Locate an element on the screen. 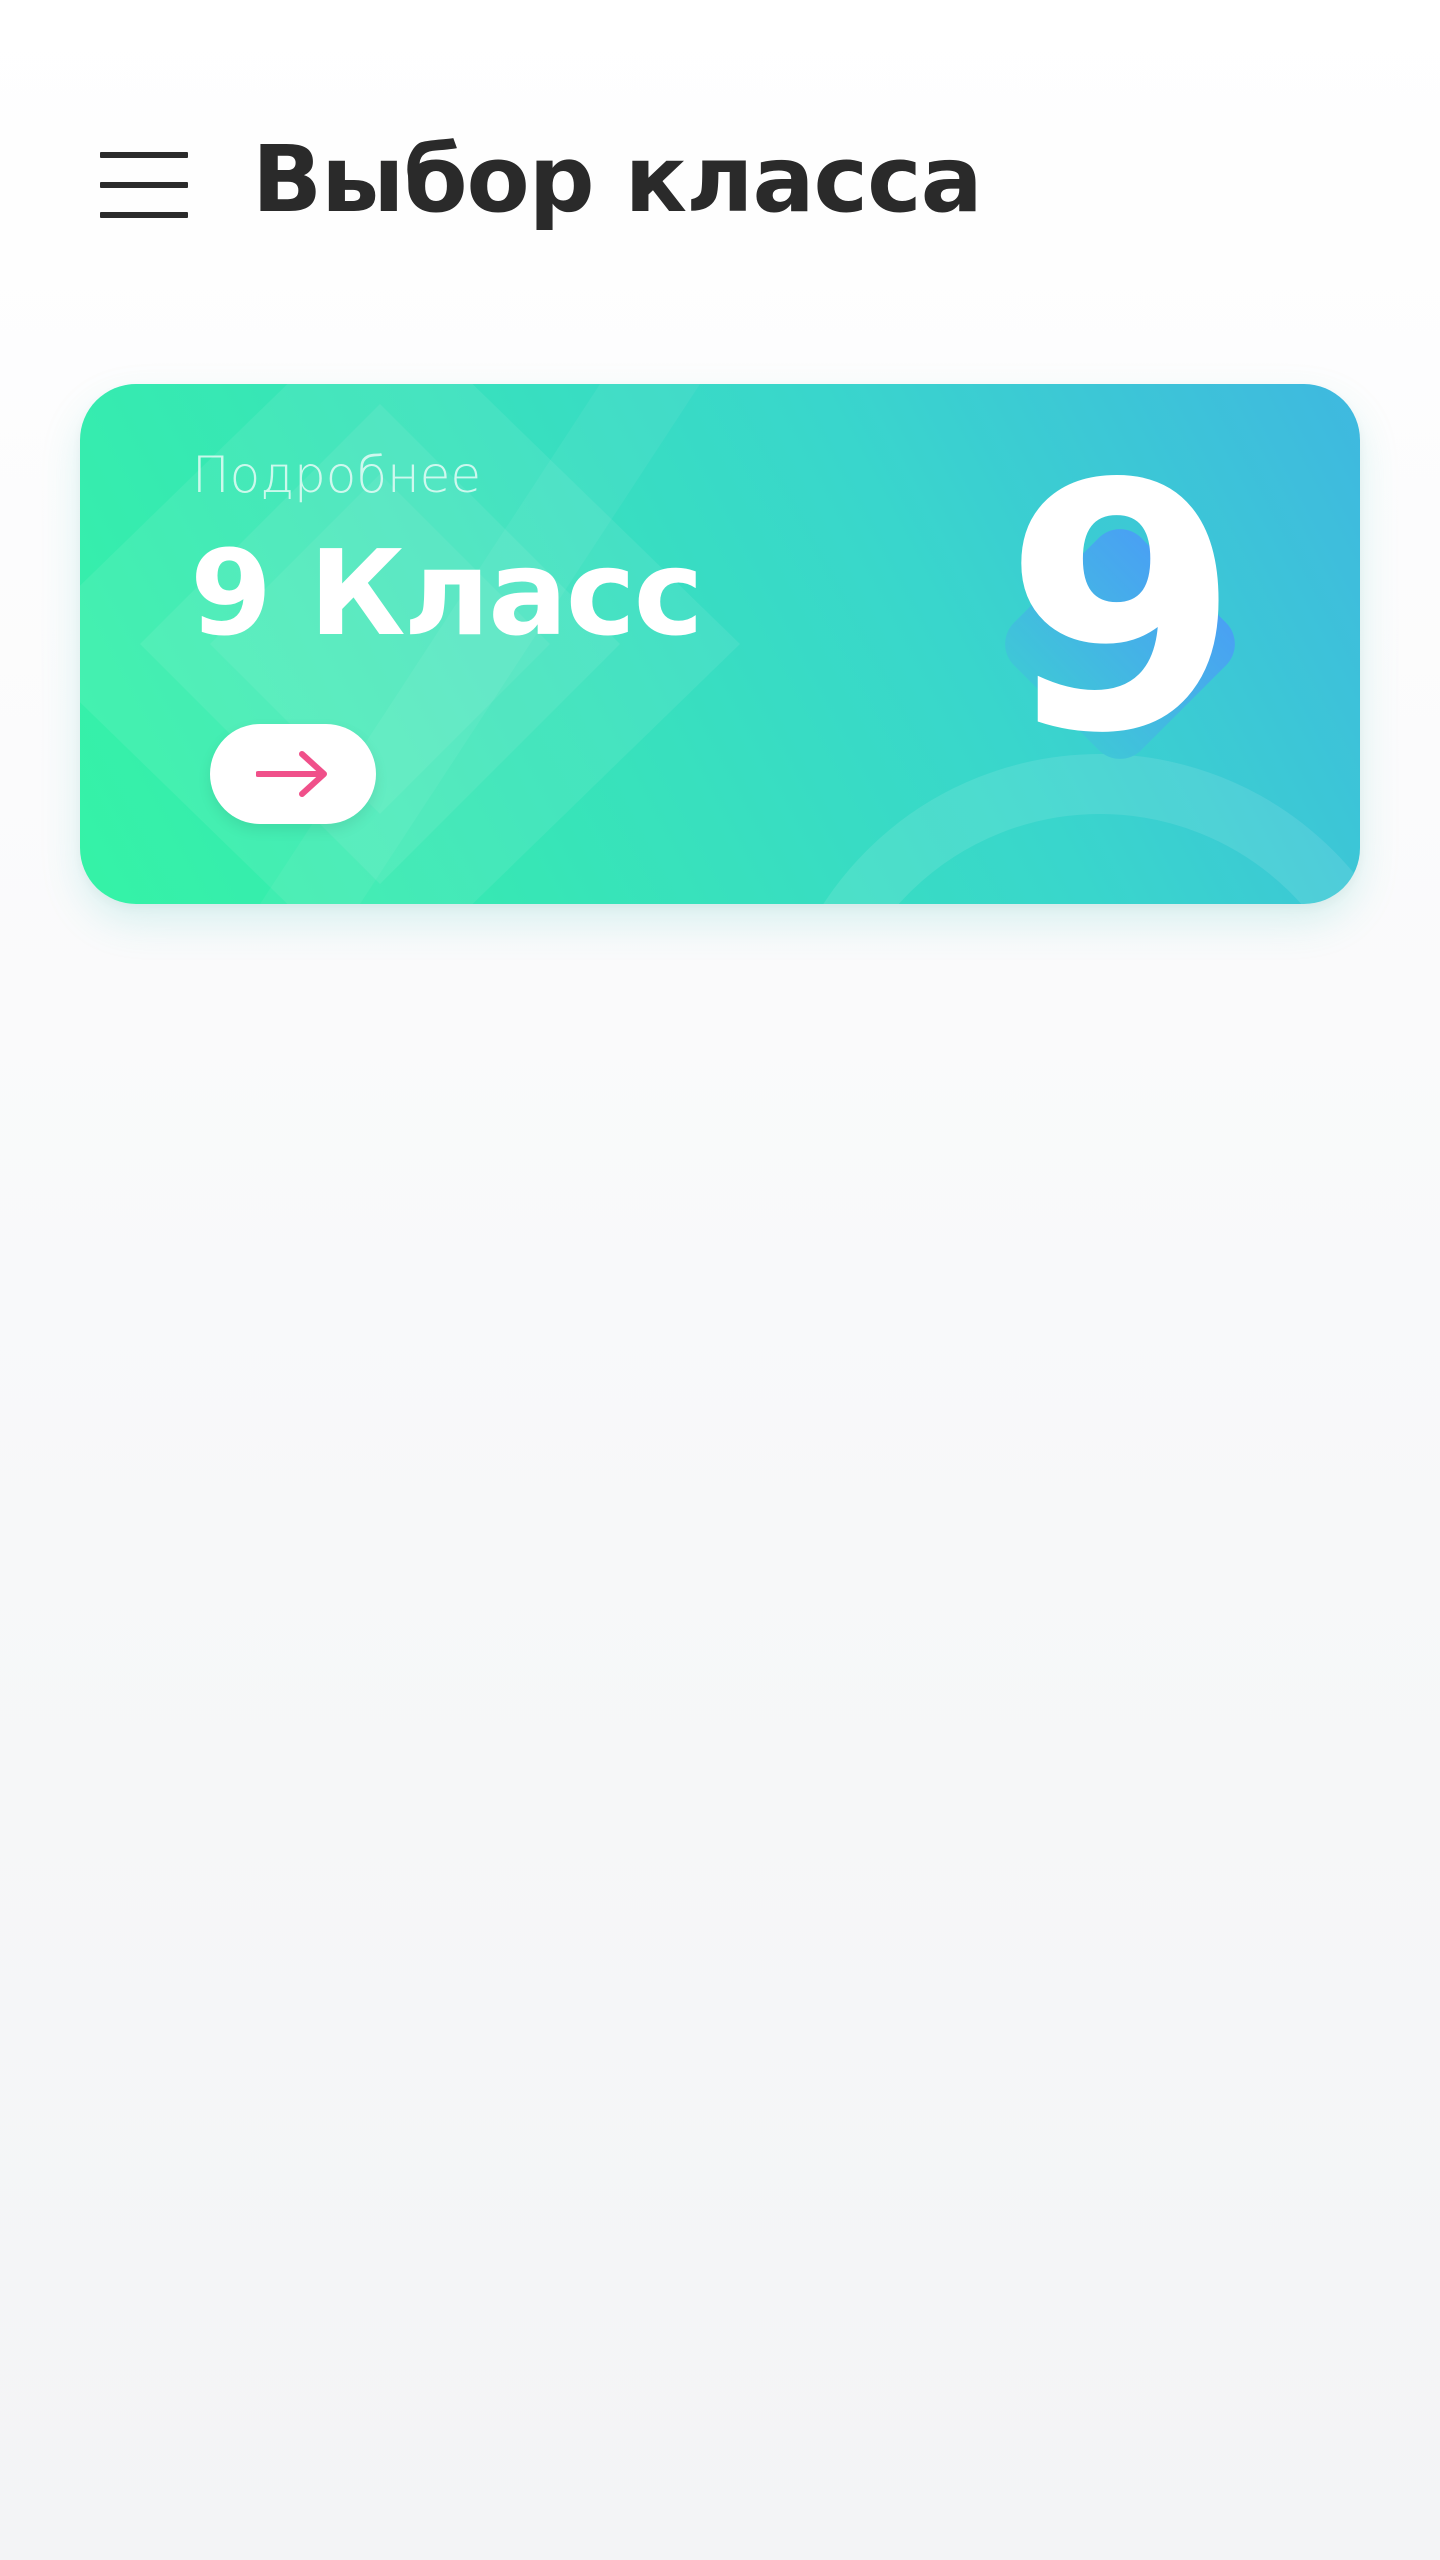 Image resolution: width=1440 pixels, height=2560 pixels. menu-button is located at coordinates (144, 186).